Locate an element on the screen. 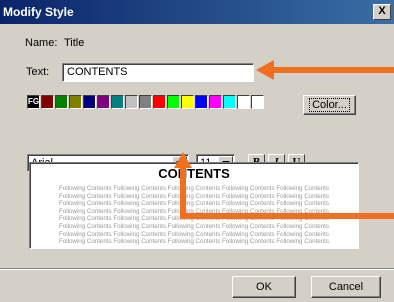 The width and height of the screenshot is (394, 302). fg-color-swatch: FG is located at coordinates (33, 102).